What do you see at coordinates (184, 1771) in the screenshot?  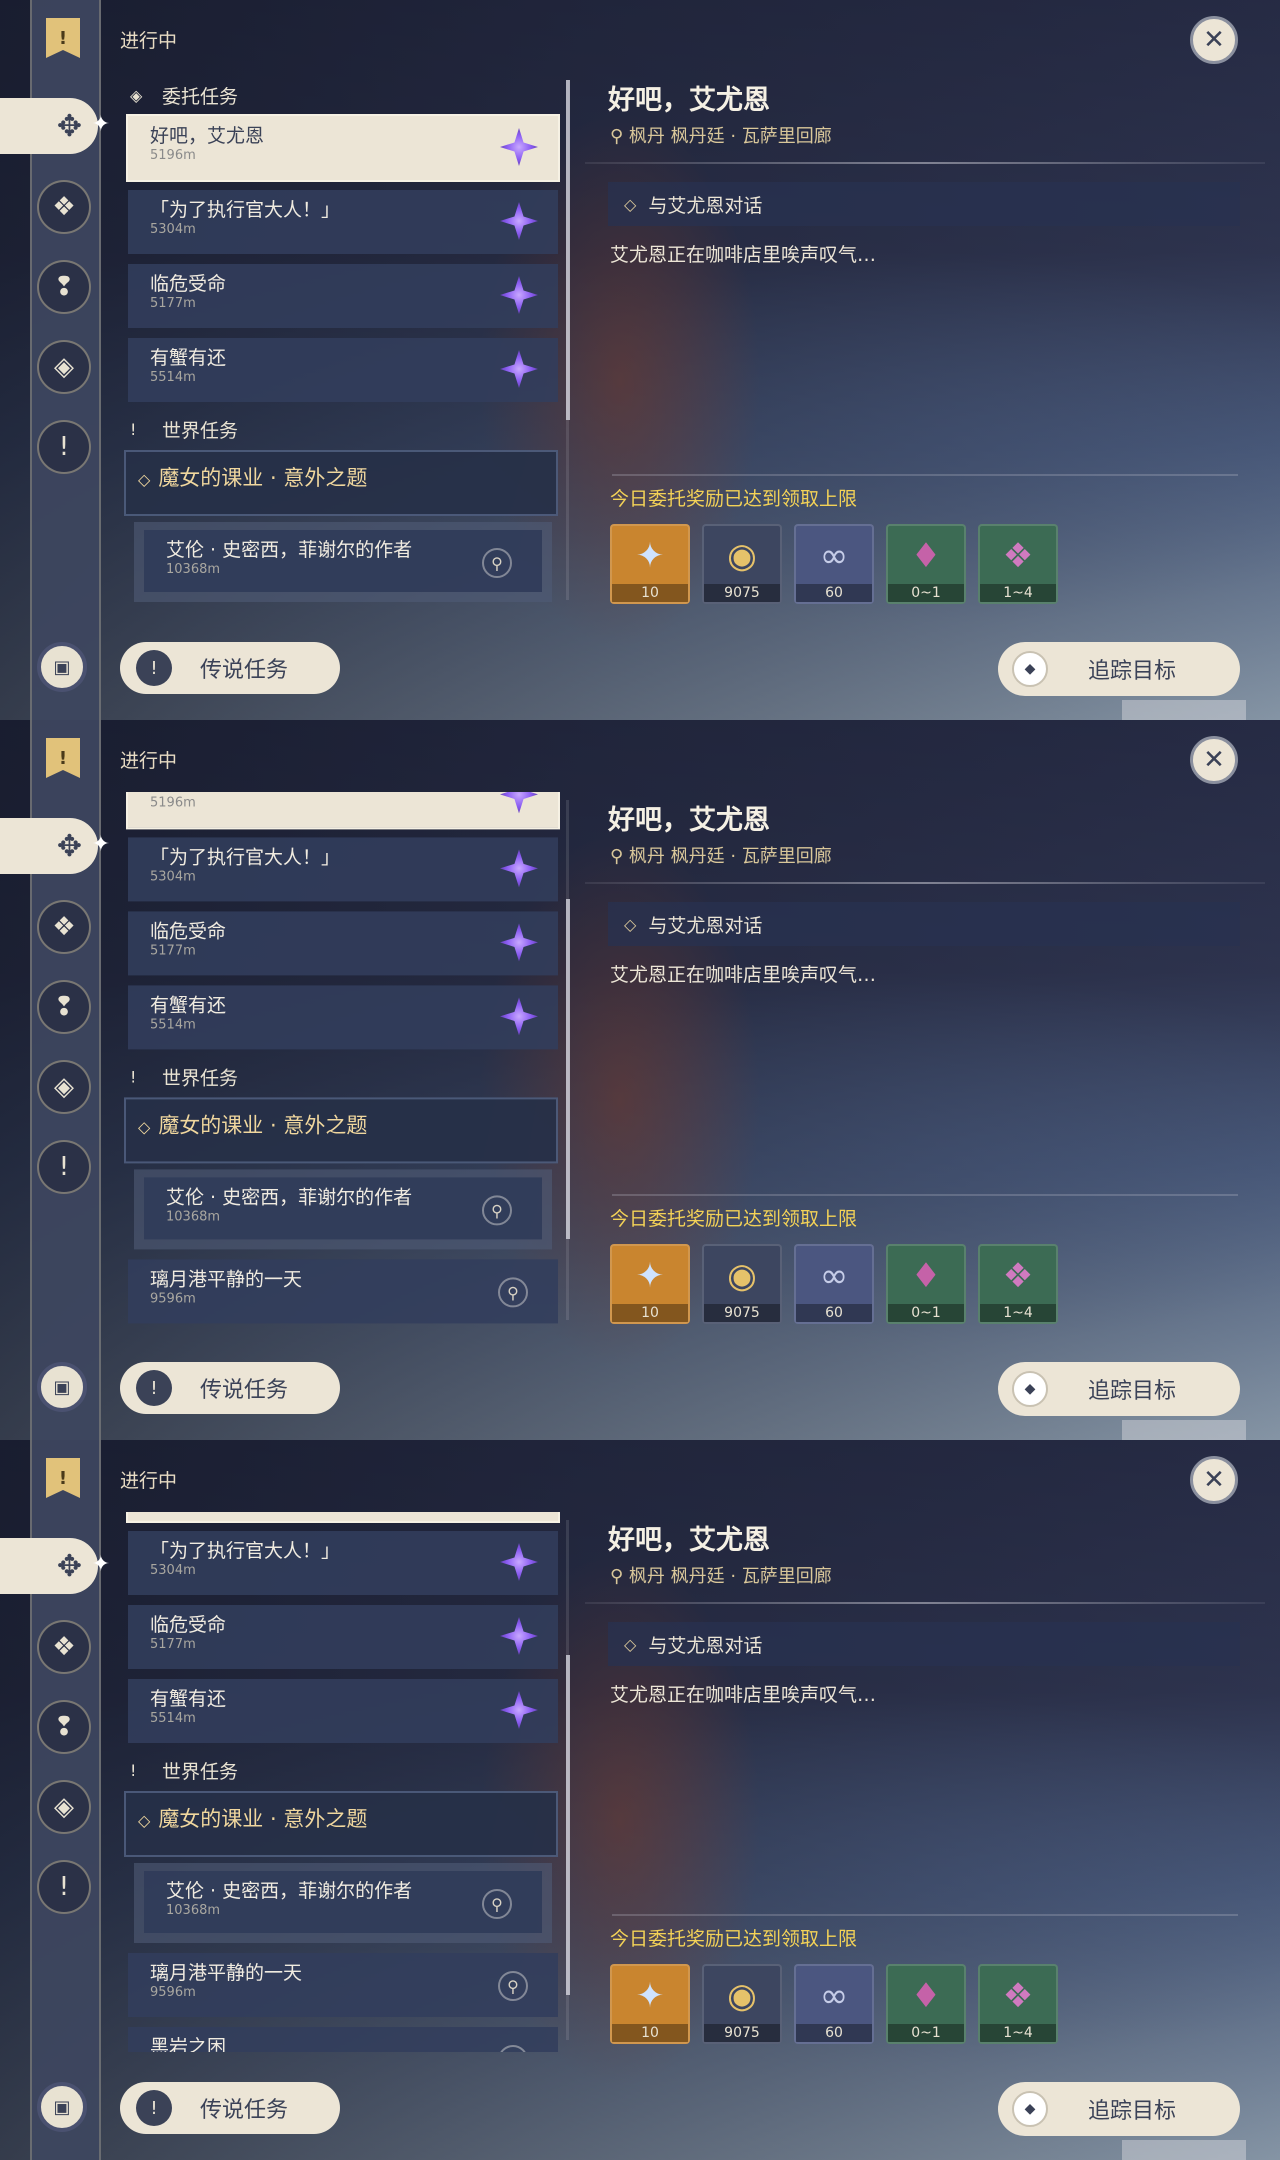 I see `world-section-header: ! 世界任务` at bounding box center [184, 1771].